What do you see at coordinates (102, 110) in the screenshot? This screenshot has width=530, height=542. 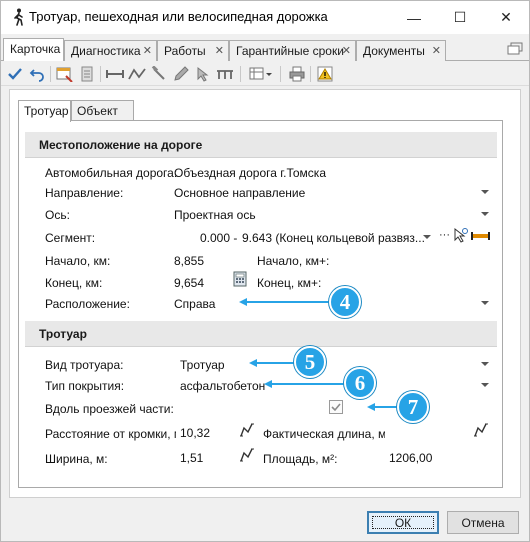 I see `tab-object: Объект` at bounding box center [102, 110].